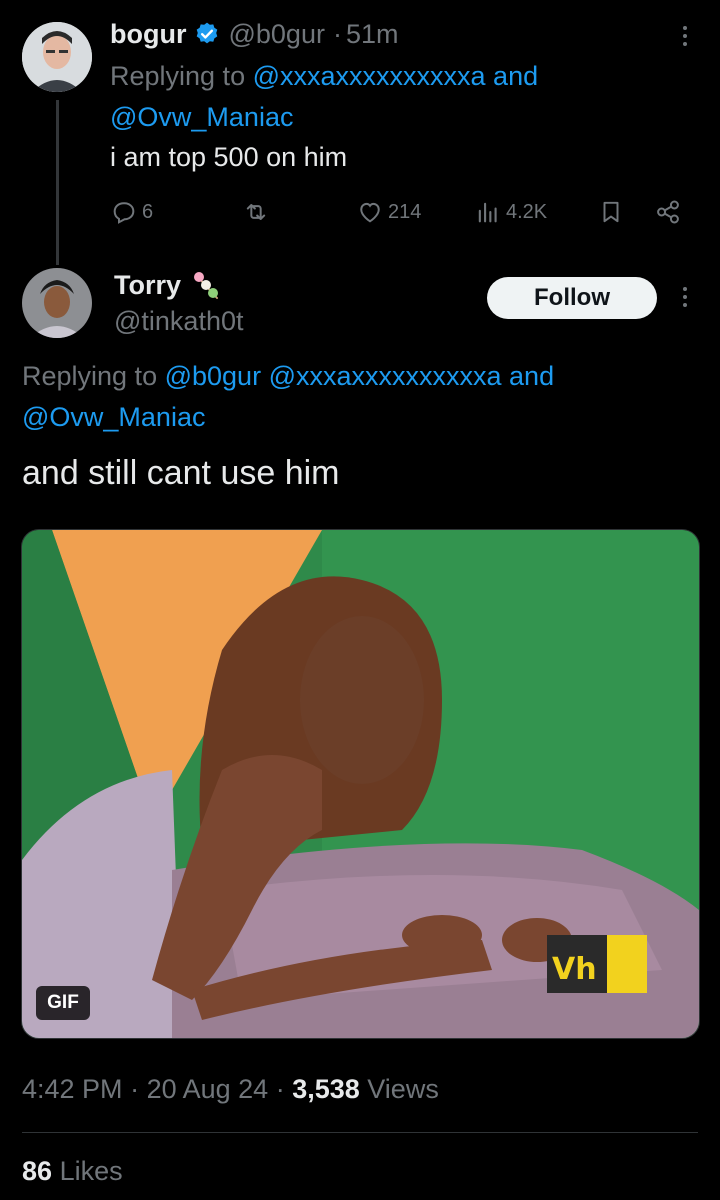 The width and height of the screenshot is (720, 1200). I want to click on reply-button: 6, so click(131, 212).